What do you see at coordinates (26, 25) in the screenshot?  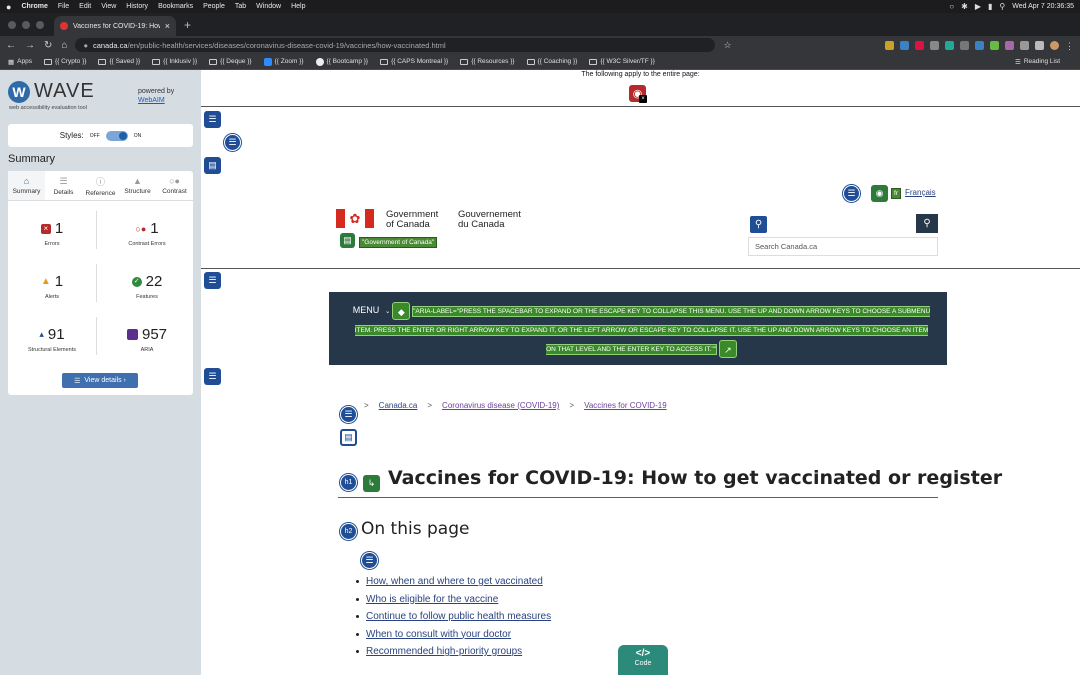 I see `minimize-window-button` at bounding box center [26, 25].